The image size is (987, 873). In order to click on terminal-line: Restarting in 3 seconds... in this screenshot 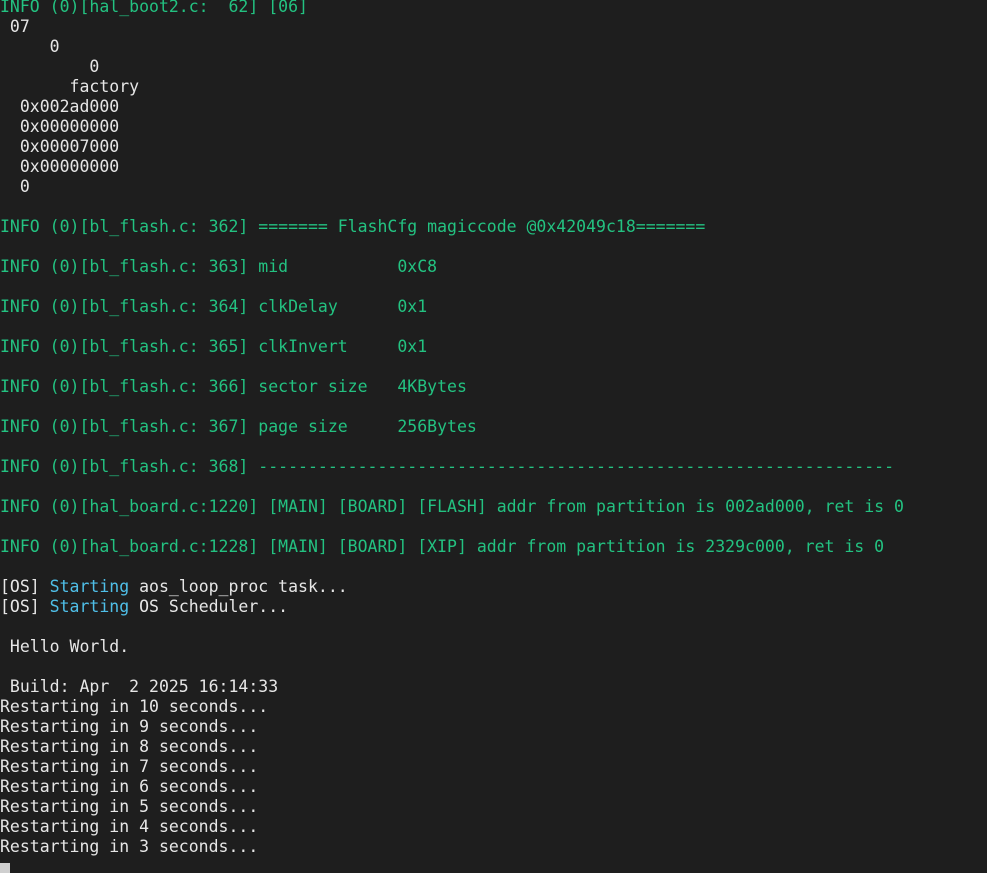, I will do `click(493, 847)`.